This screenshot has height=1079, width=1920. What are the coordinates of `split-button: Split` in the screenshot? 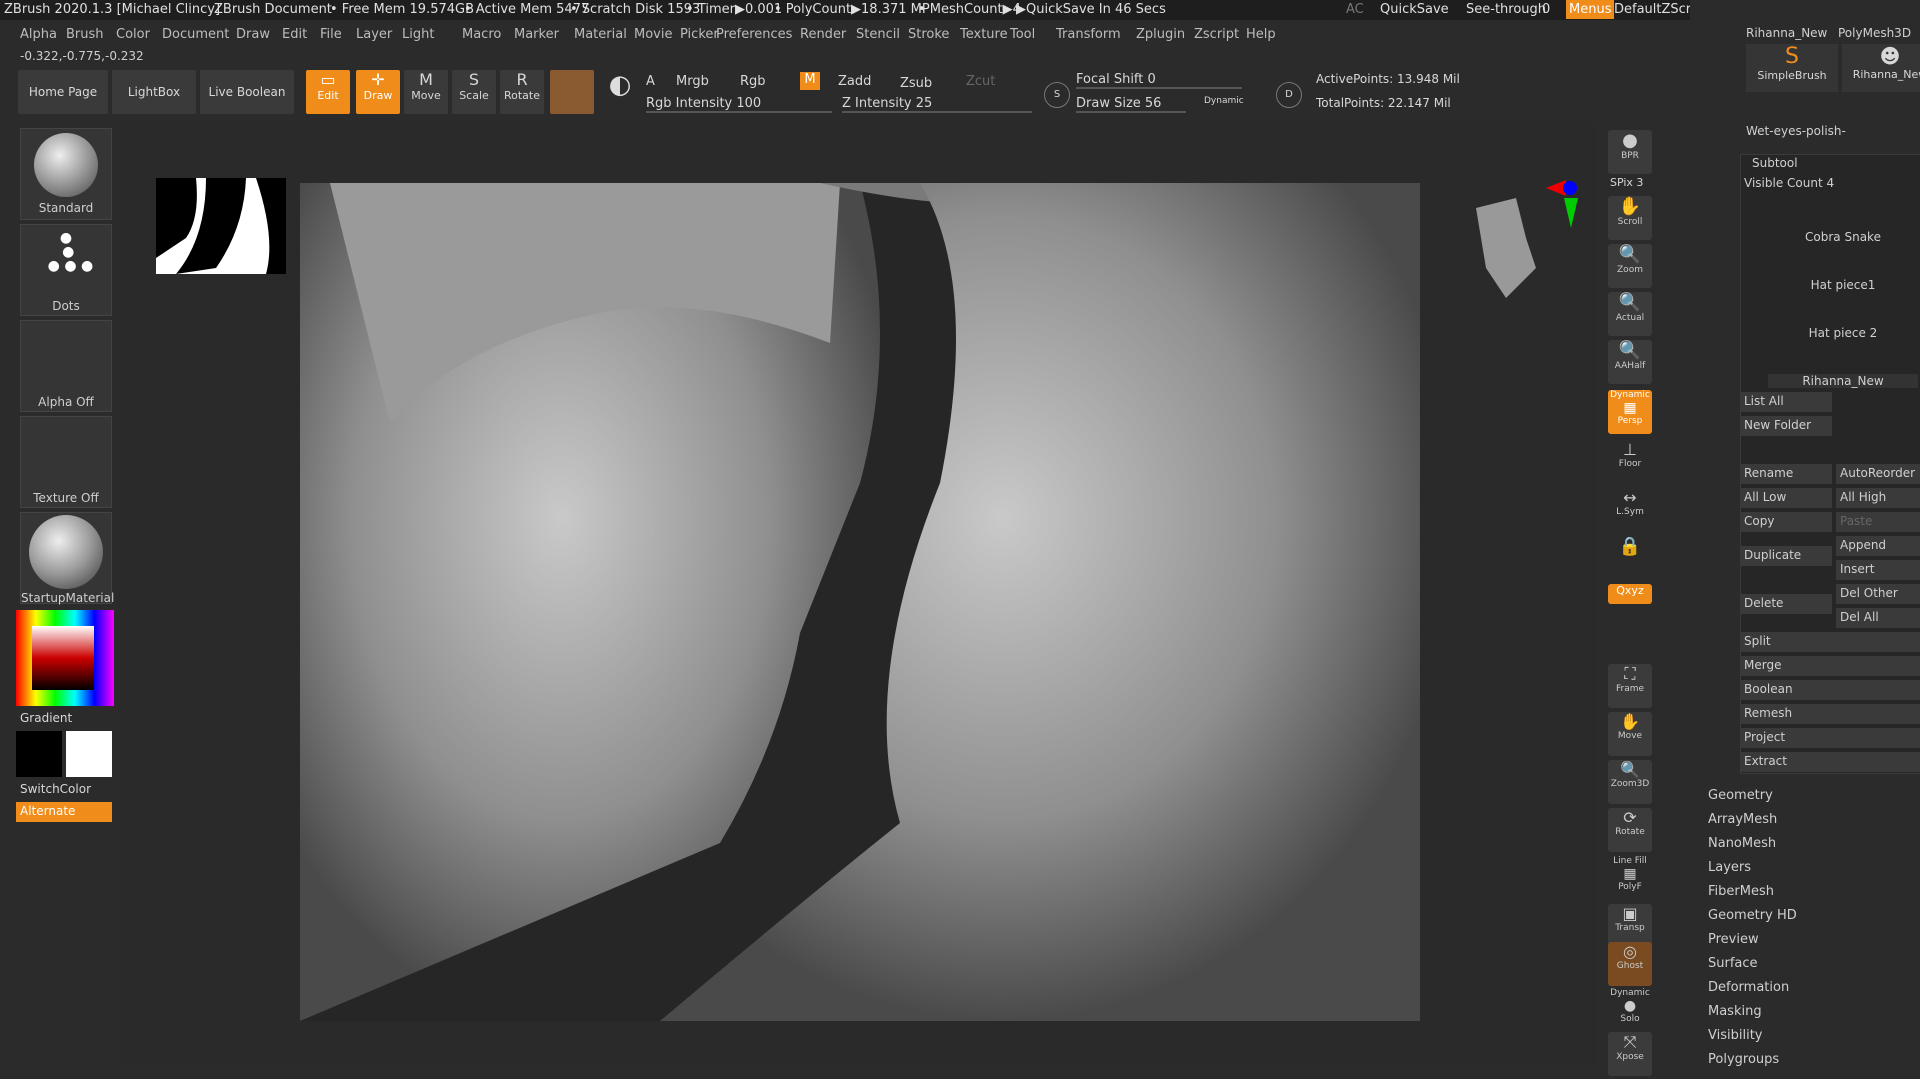 It's located at (1830, 642).